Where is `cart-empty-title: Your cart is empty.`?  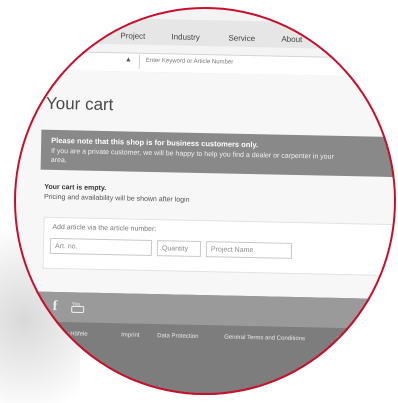 cart-empty-title: Your cart is empty. is located at coordinates (75, 188).